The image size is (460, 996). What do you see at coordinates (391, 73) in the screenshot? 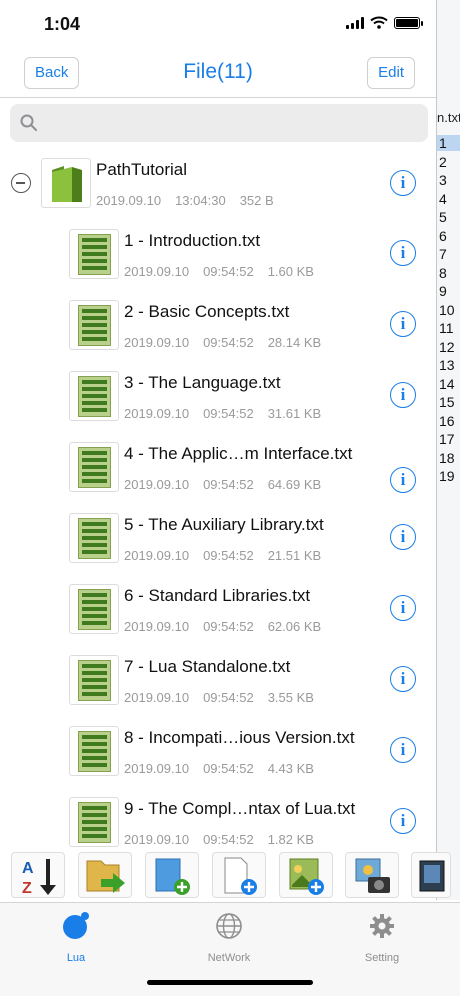
I see `edit-button: Edit` at bounding box center [391, 73].